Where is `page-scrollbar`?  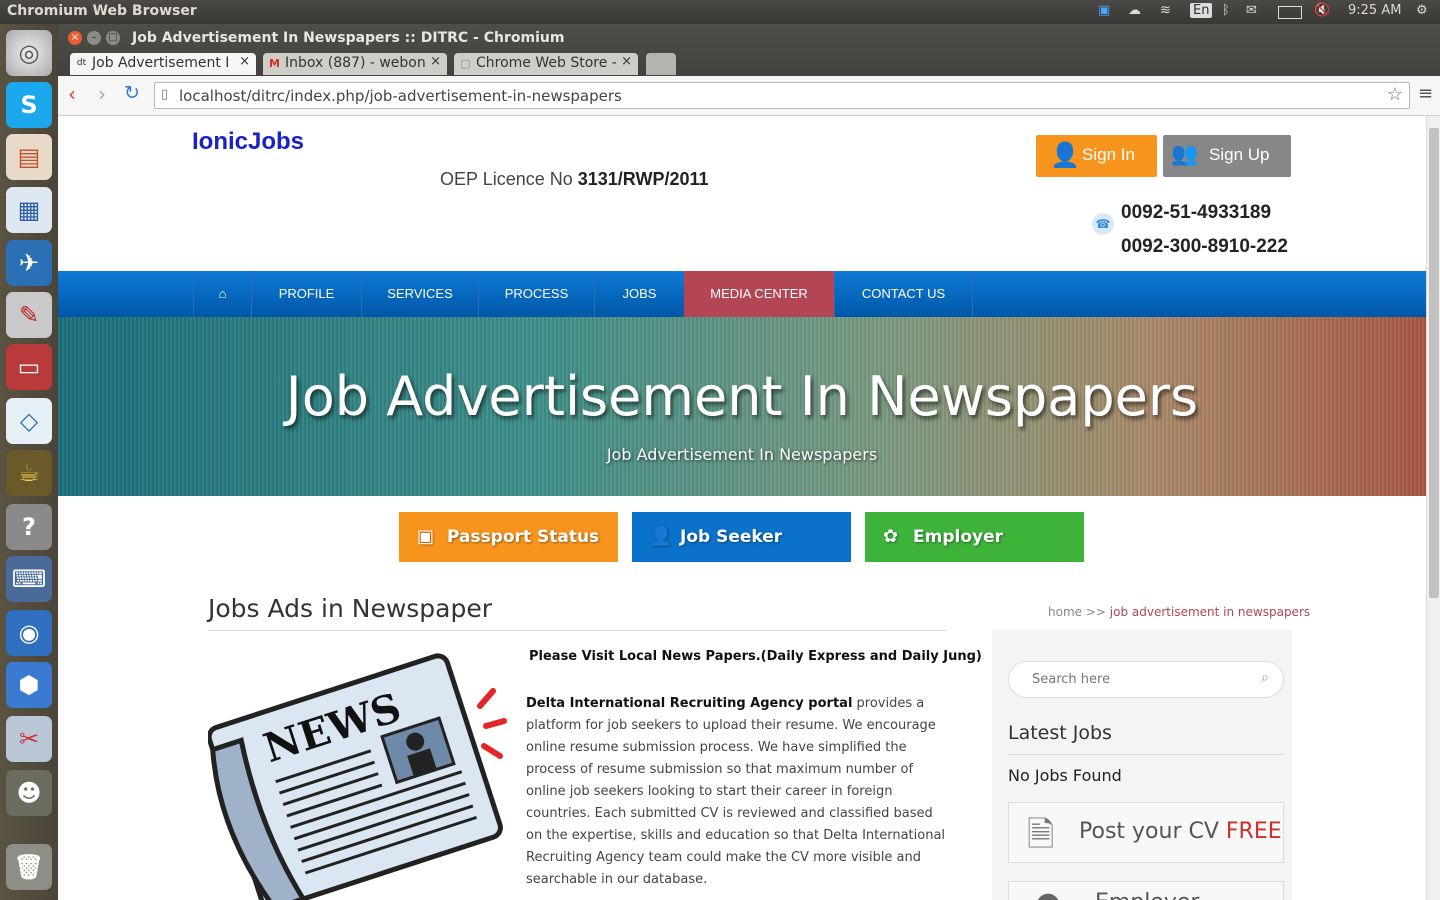 page-scrollbar is located at coordinates (1433, 508).